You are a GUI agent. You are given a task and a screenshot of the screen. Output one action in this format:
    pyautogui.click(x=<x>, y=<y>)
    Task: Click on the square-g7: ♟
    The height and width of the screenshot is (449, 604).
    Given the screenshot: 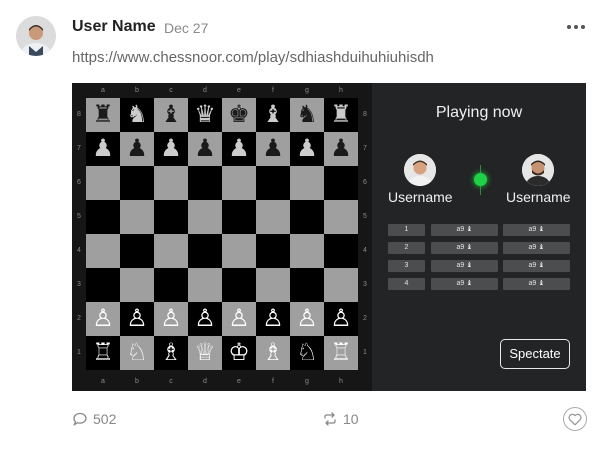 What is the action you would take?
    pyautogui.click(x=307, y=149)
    